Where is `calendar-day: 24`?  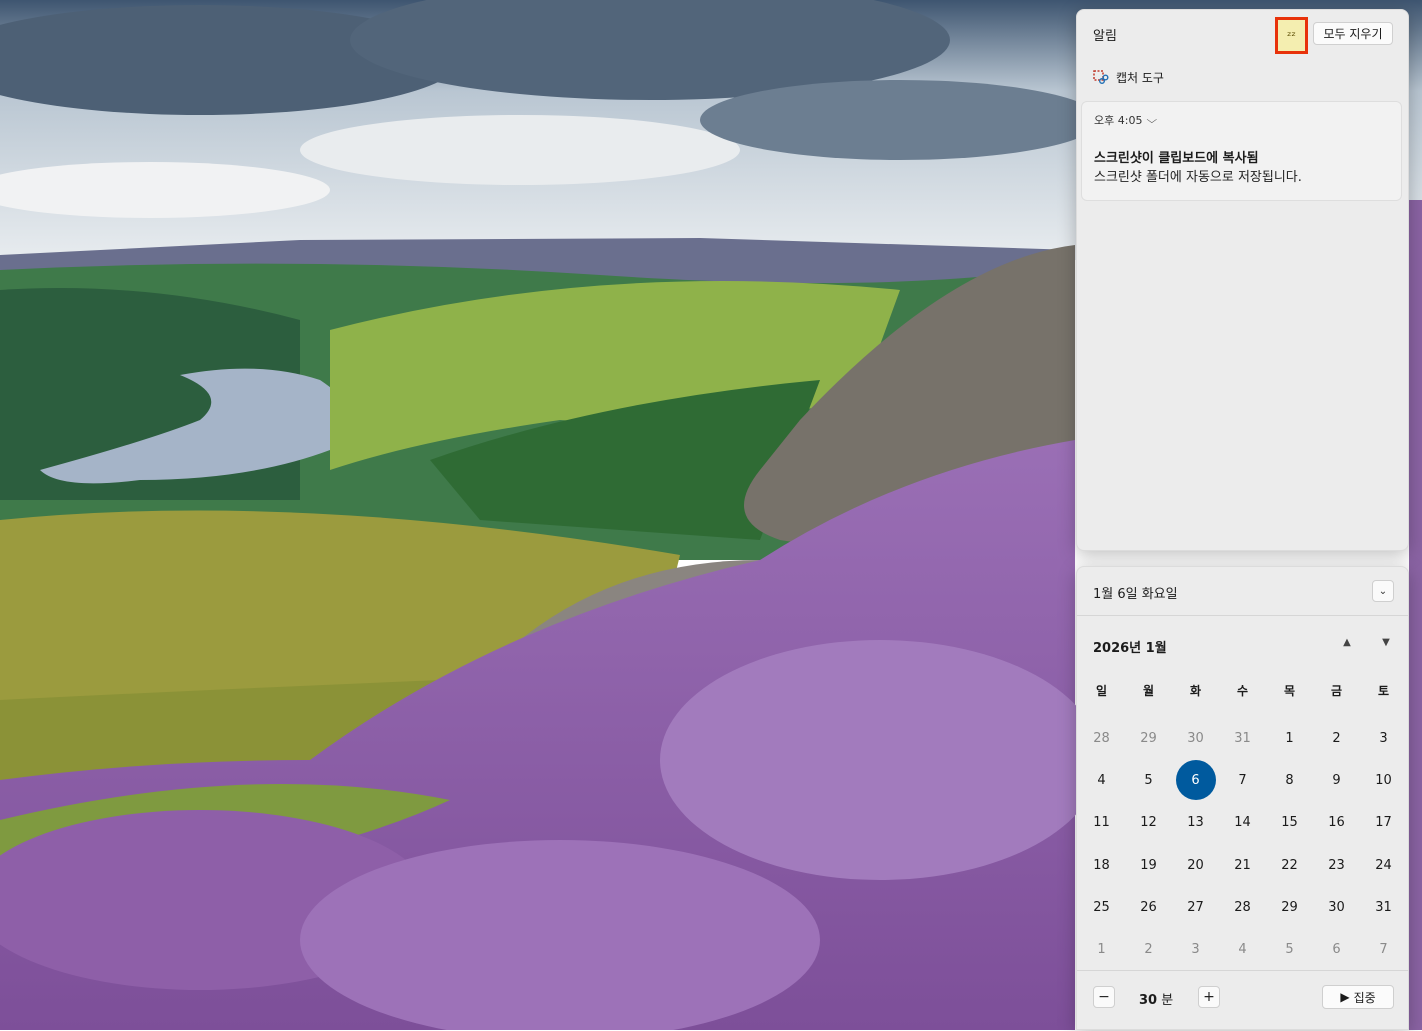
calendar-day: 24 is located at coordinates (1383, 865).